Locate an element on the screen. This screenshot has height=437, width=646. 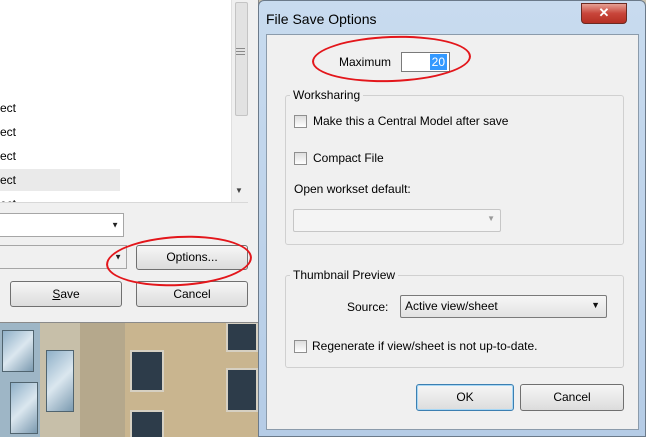
file-name-combo: ▼ is located at coordinates (62, 225).